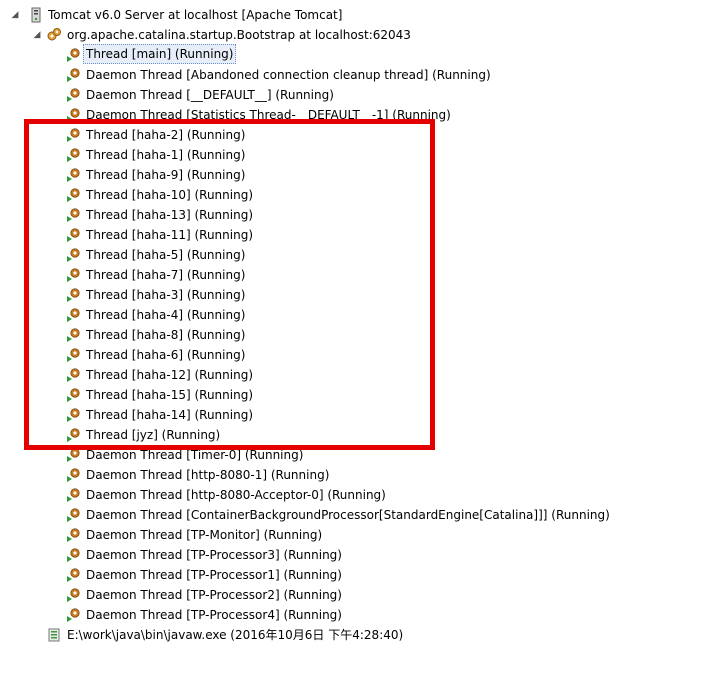 Image resolution: width=710 pixels, height=692 pixels. I want to click on thread-label: Thread [haha-6] (Running), so click(166, 355).